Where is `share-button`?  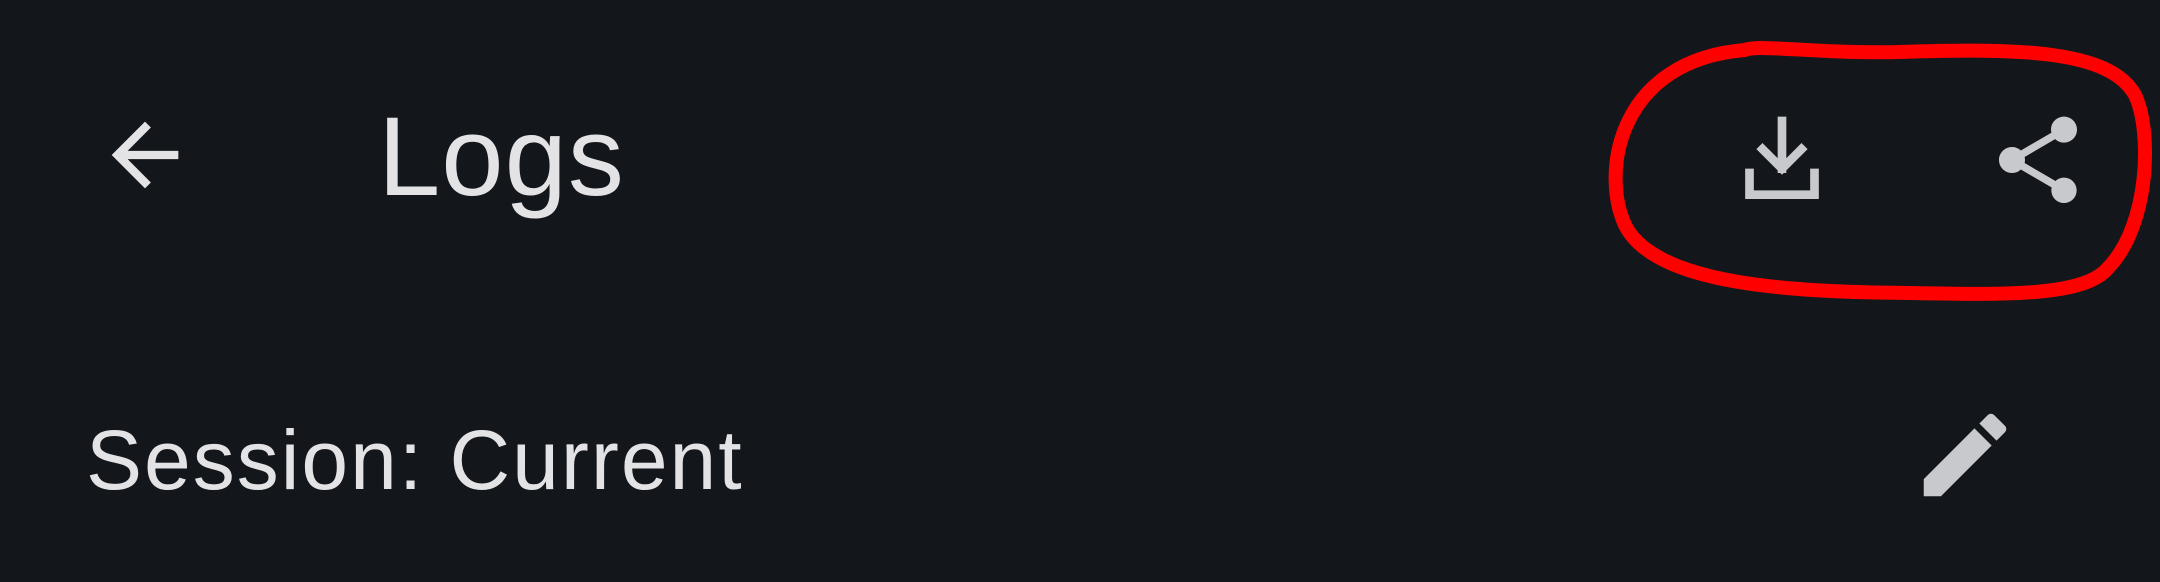 share-button is located at coordinates (2038, 160).